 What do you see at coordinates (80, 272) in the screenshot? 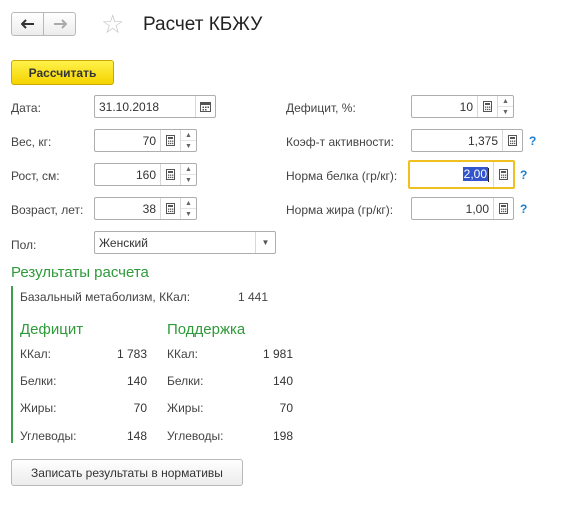
I see `results-title: Результаты расчета` at bounding box center [80, 272].